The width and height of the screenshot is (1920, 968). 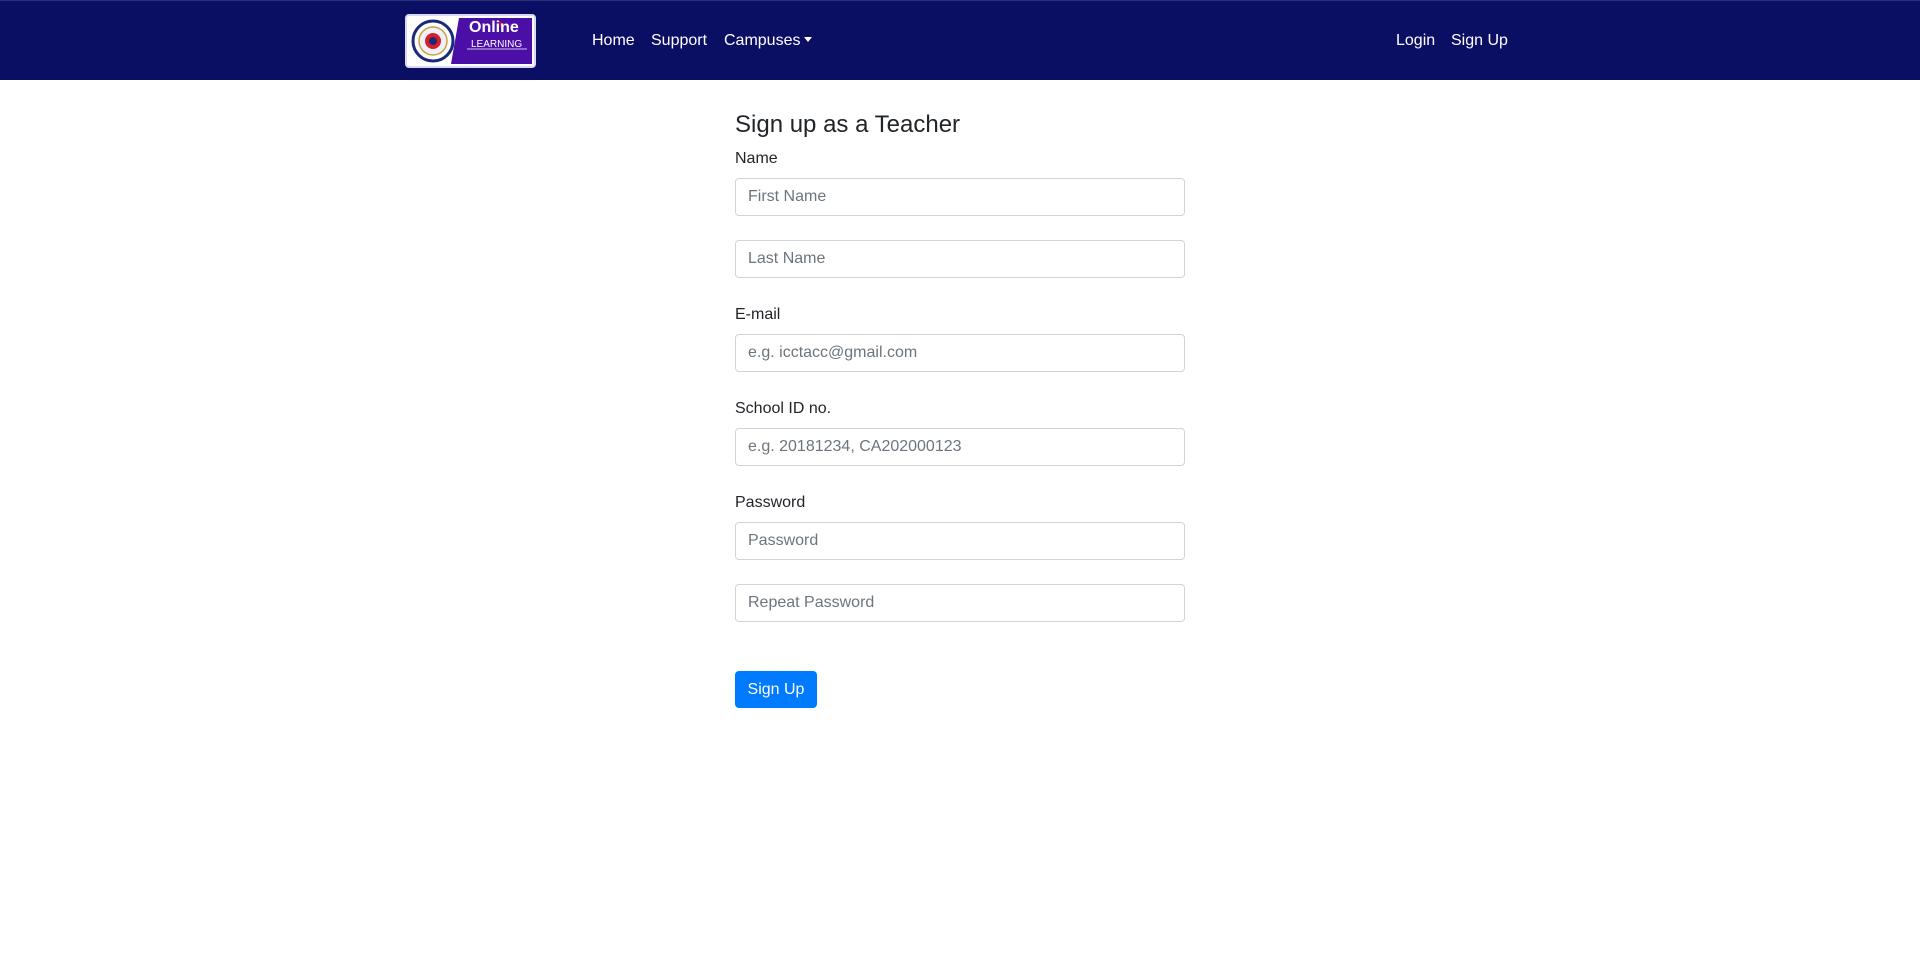 What do you see at coordinates (770, 502) in the screenshot?
I see `password-label: Password` at bounding box center [770, 502].